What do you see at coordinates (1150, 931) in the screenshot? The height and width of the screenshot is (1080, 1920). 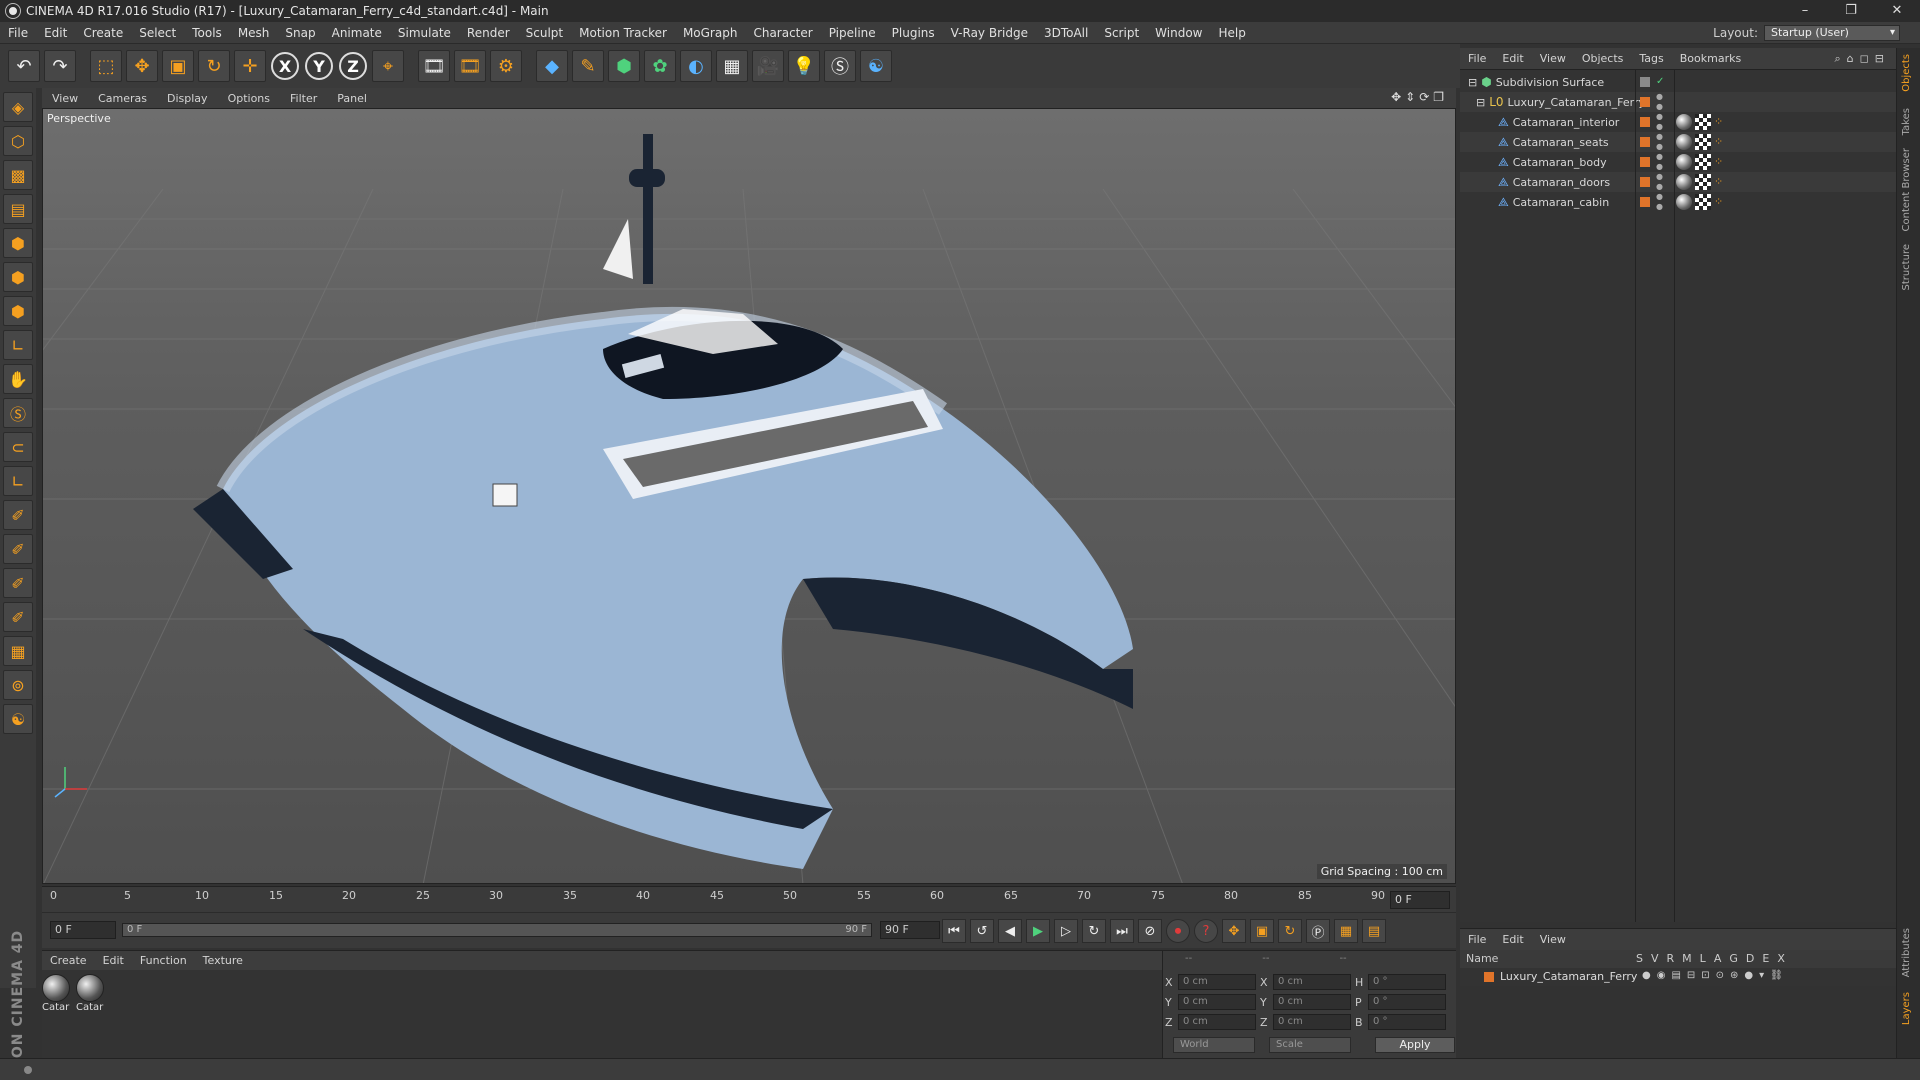 I see `record-active-icon: ⊘` at bounding box center [1150, 931].